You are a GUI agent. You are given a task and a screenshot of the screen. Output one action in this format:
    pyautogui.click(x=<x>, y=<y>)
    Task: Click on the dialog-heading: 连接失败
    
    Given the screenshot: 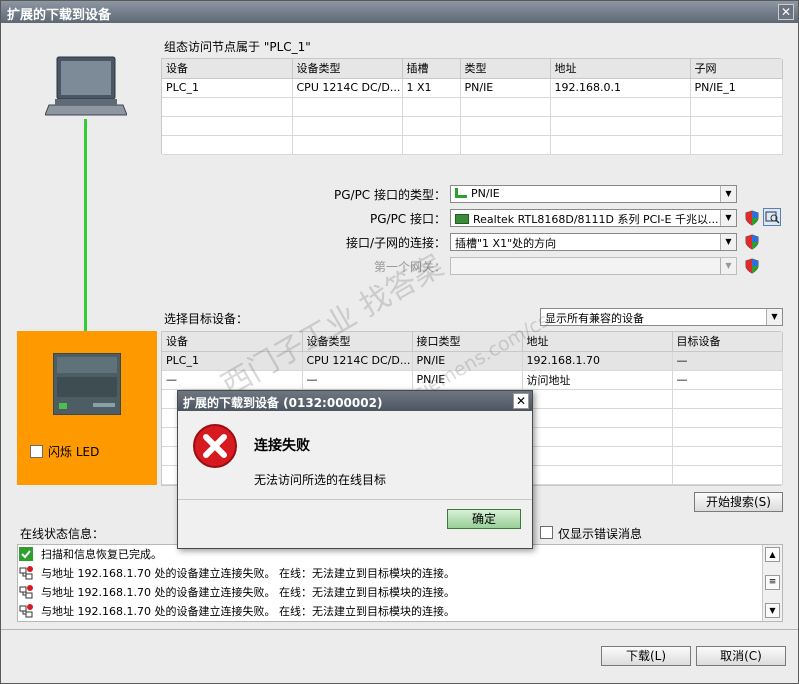 What is the action you would take?
    pyautogui.click(x=282, y=446)
    